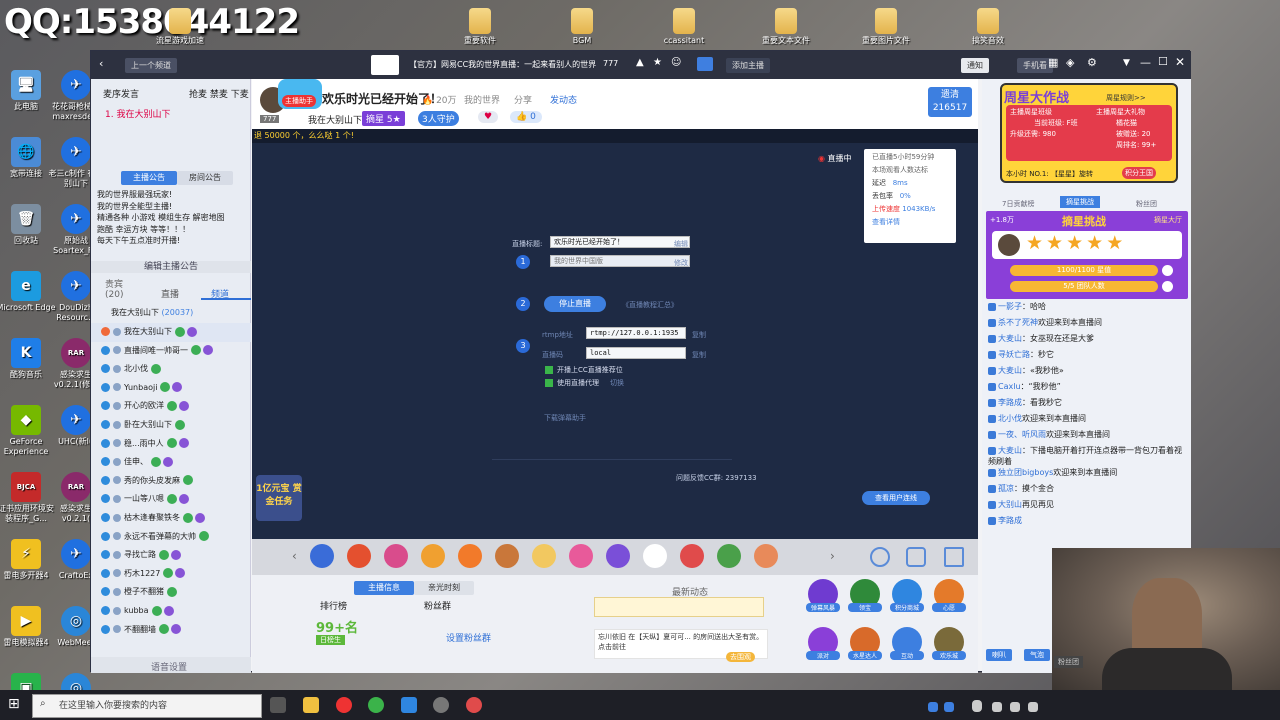  Describe the element at coordinates (474, 705) in the screenshot. I see `netease-icon` at that location.